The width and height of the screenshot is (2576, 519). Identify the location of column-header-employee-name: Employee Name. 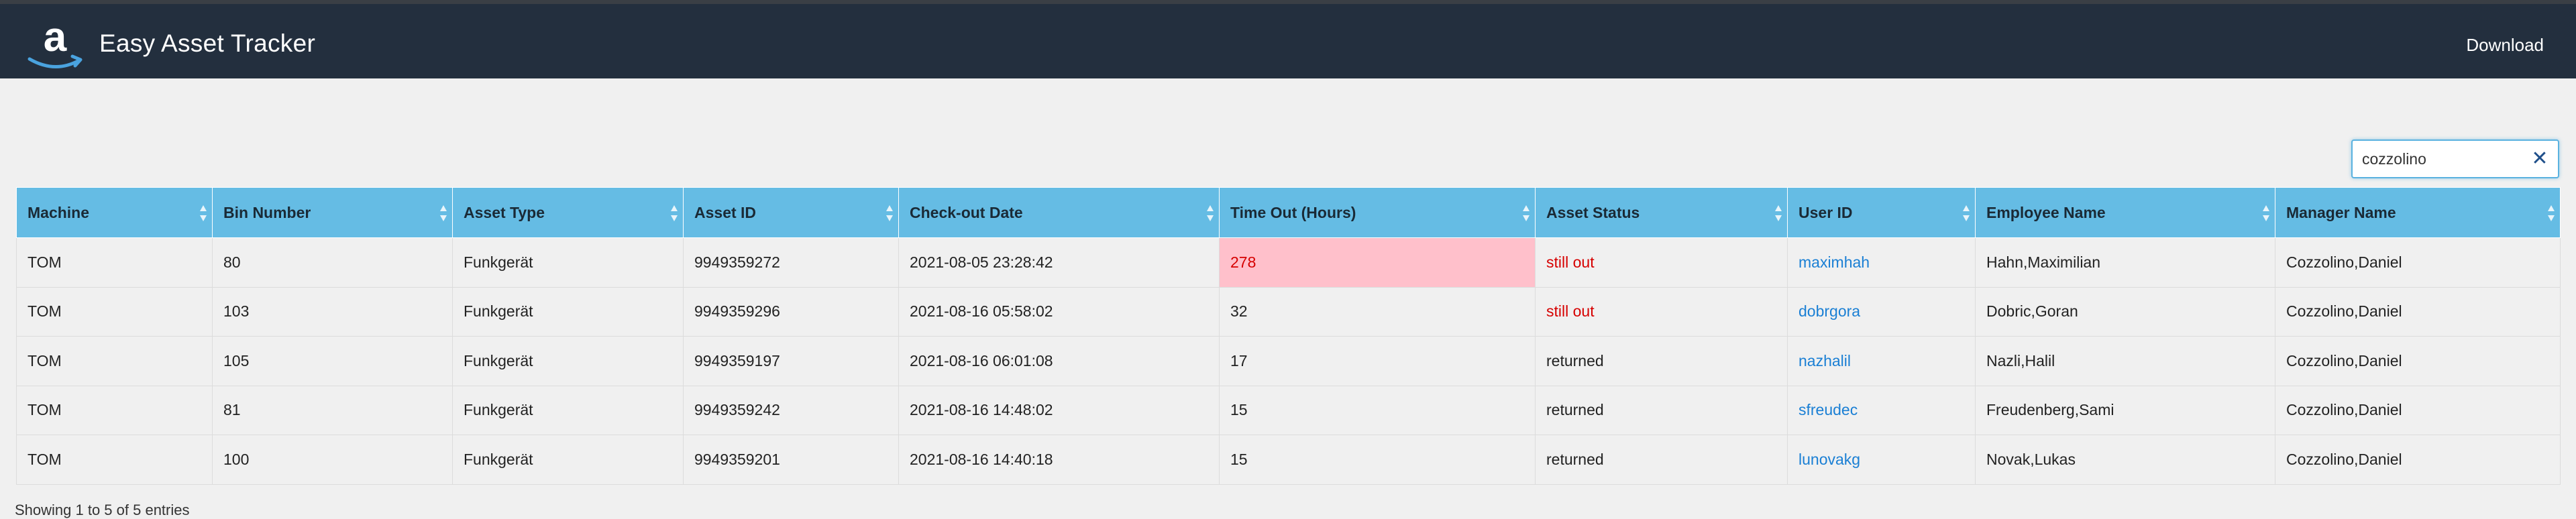
(2125, 212).